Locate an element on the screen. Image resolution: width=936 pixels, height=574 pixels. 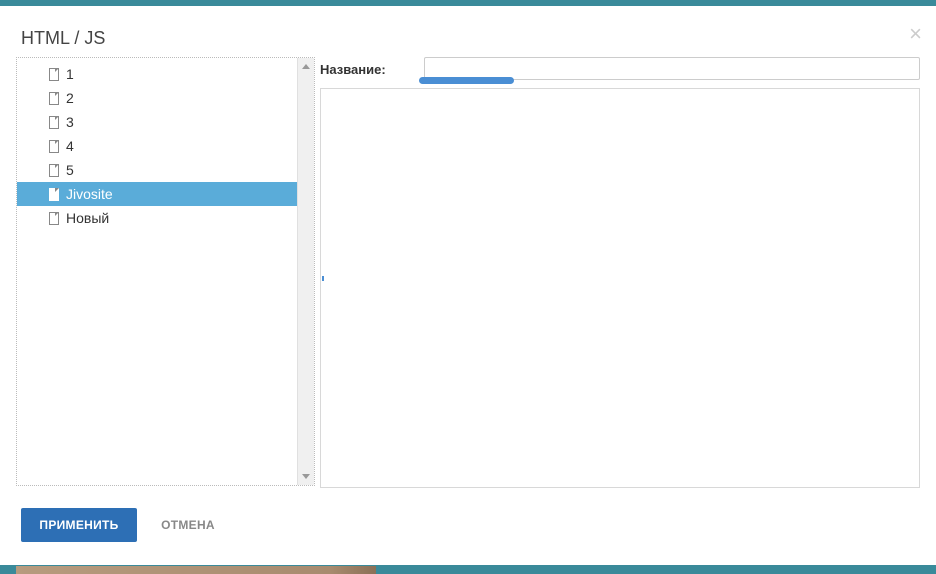
tree-item-label: 3 is located at coordinates (70, 122).